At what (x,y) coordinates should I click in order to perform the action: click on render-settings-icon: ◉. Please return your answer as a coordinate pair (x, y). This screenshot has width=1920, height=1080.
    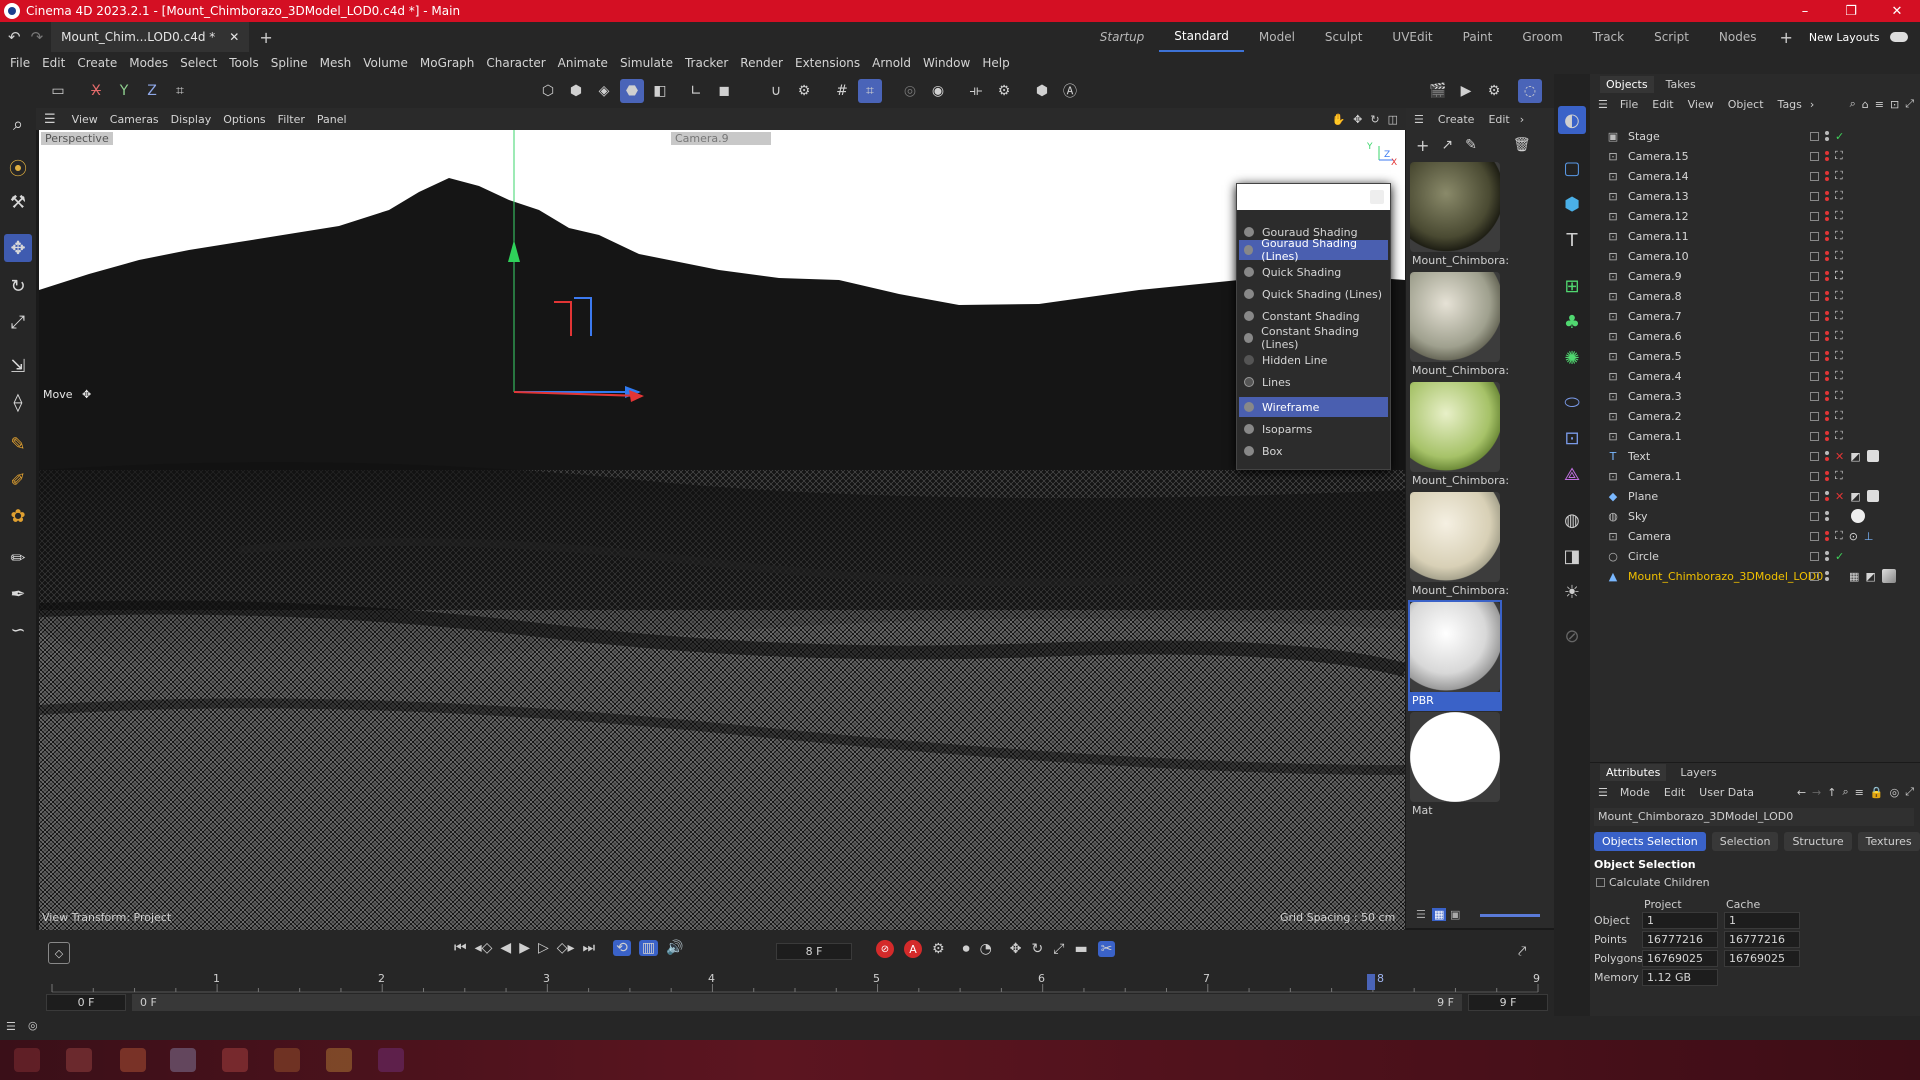
    Looking at the image, I should click on (938, 91).